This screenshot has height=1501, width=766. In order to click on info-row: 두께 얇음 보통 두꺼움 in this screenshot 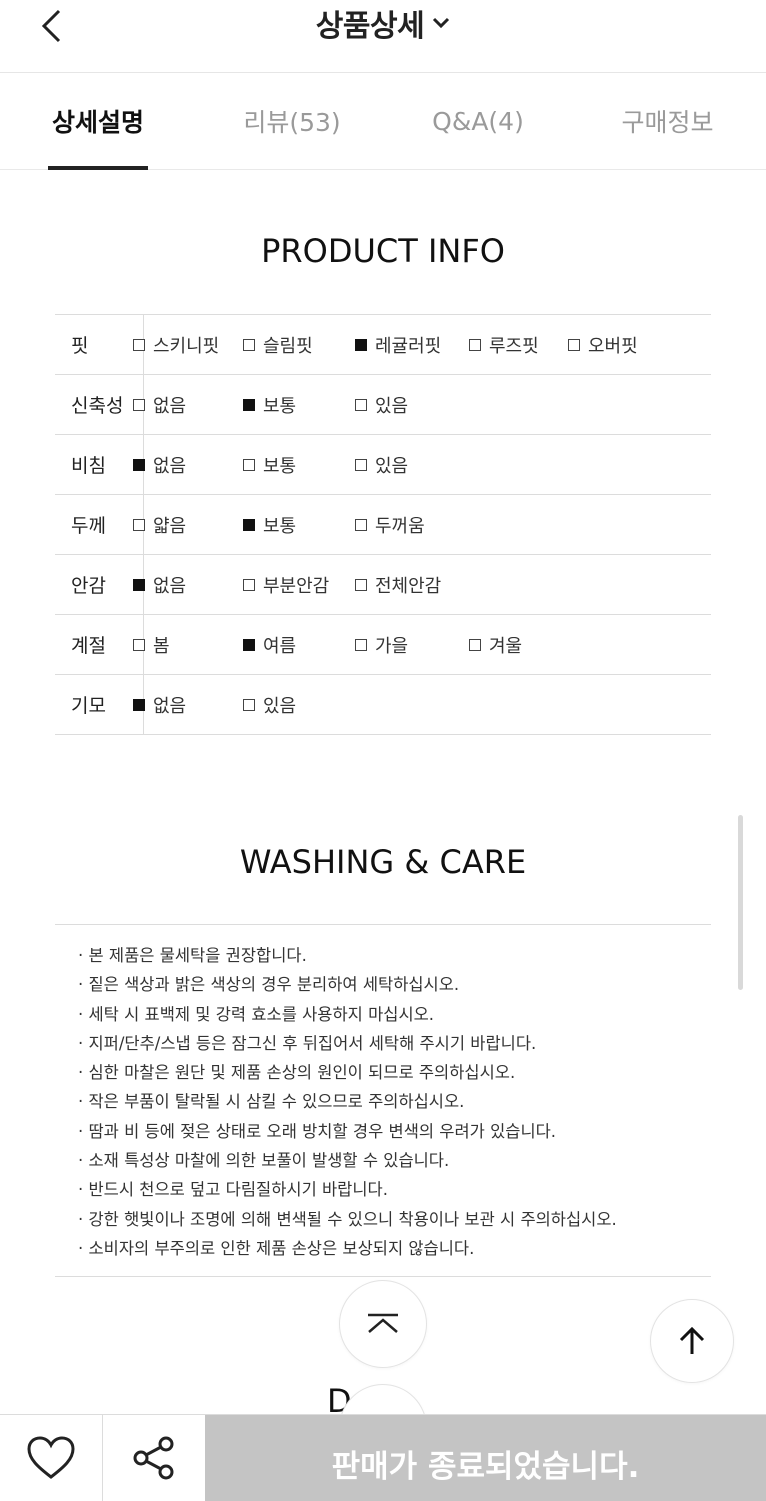, I will do `click(383, 525)`.